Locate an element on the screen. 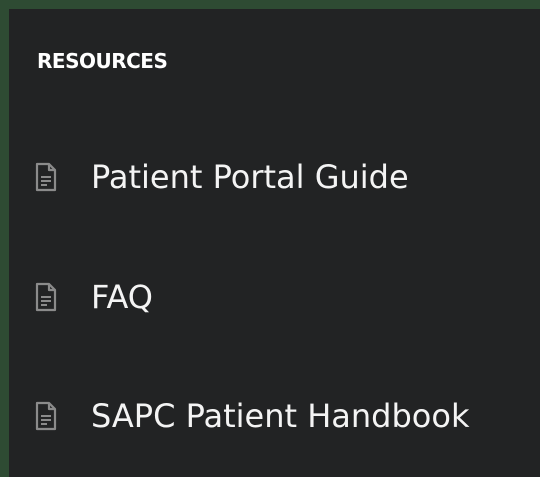 The height and width of the screenshot is (477, 540). resource-link-patient-portal-guide: Patient Portal Guide is located at coordinates (222, 177).